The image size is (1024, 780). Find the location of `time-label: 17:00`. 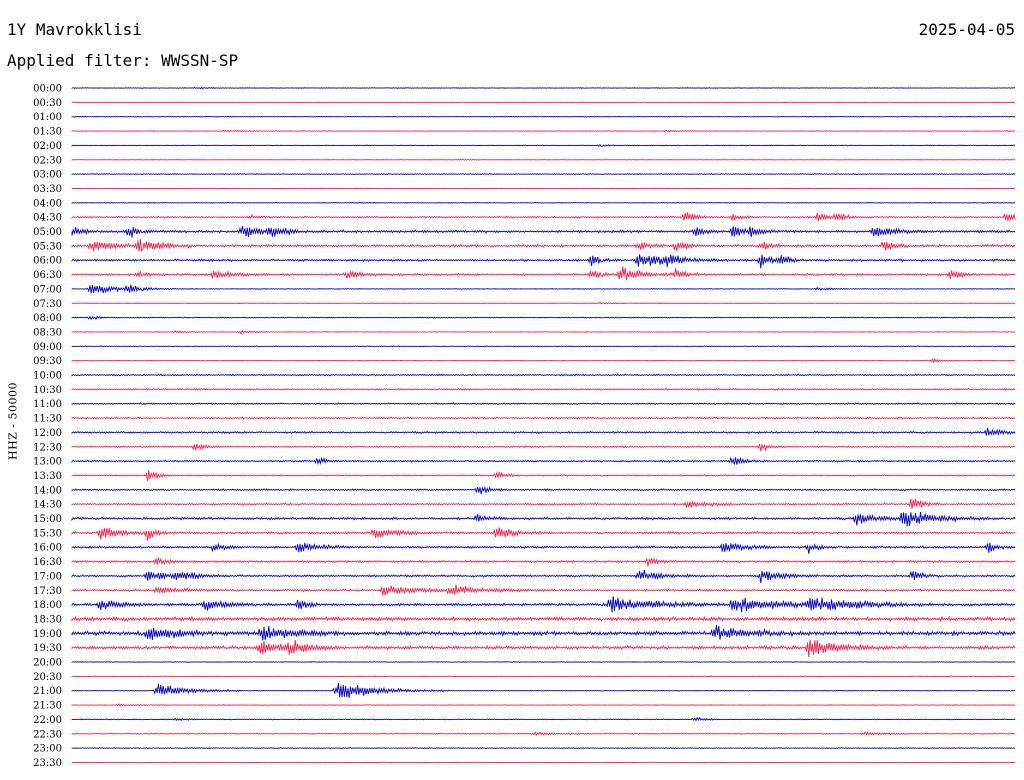

time-label: 17:00 is located at coordinates (47, 576).